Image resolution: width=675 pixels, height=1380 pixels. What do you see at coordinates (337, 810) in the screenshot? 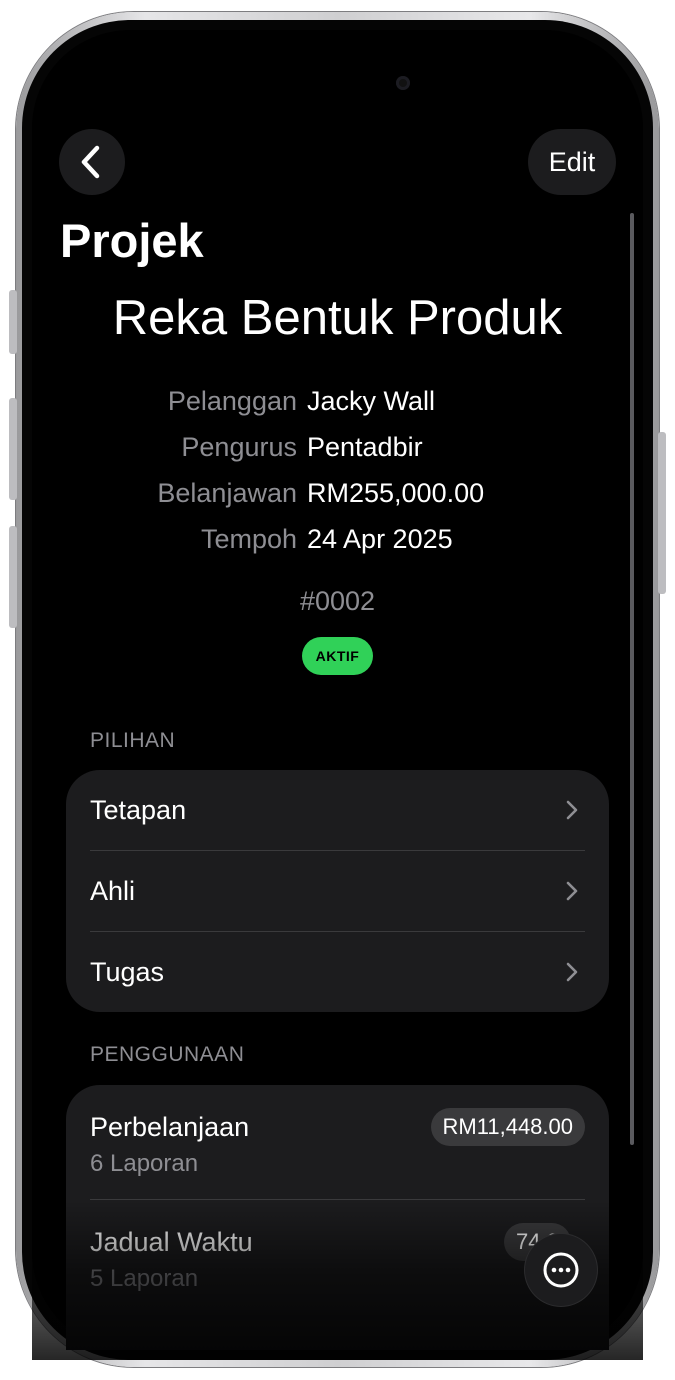
I see `options-item-settings: Tetapan` at bounding box center [337, 810].